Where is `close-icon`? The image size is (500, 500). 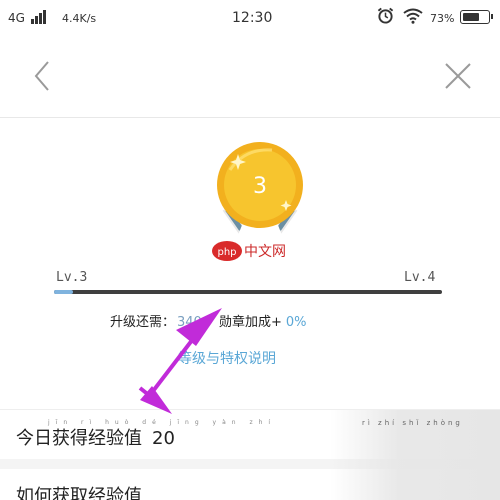
close-icon is located at coordinates (458, 76).